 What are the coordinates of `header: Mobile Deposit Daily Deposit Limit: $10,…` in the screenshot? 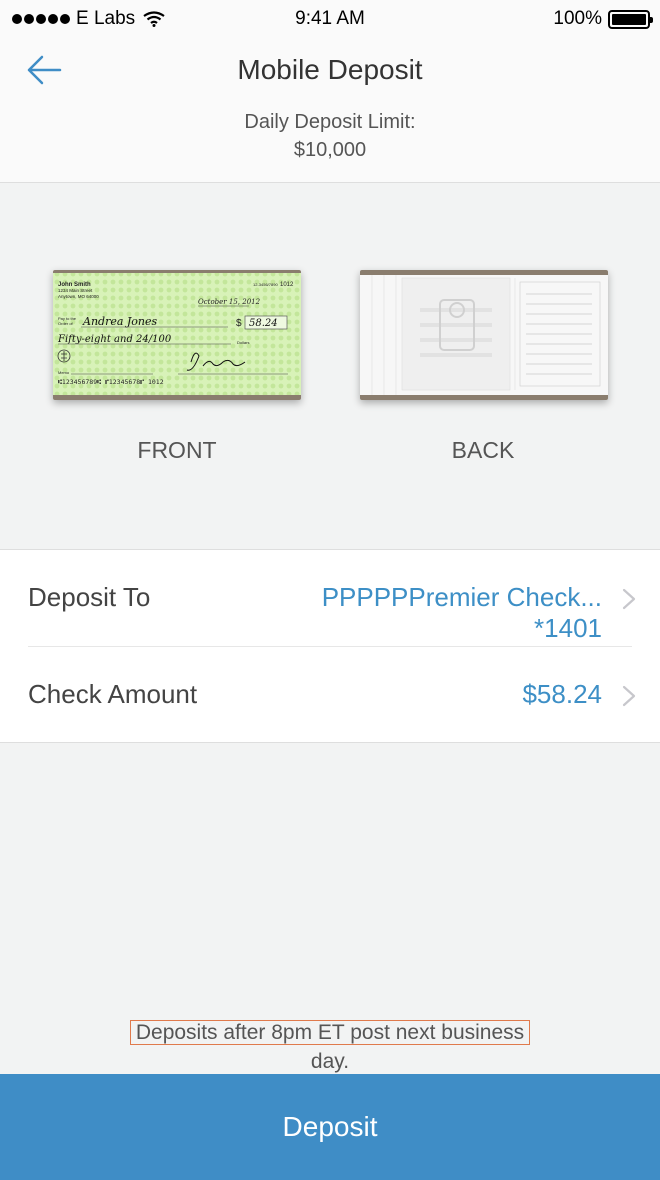 It's located at (330, 110).